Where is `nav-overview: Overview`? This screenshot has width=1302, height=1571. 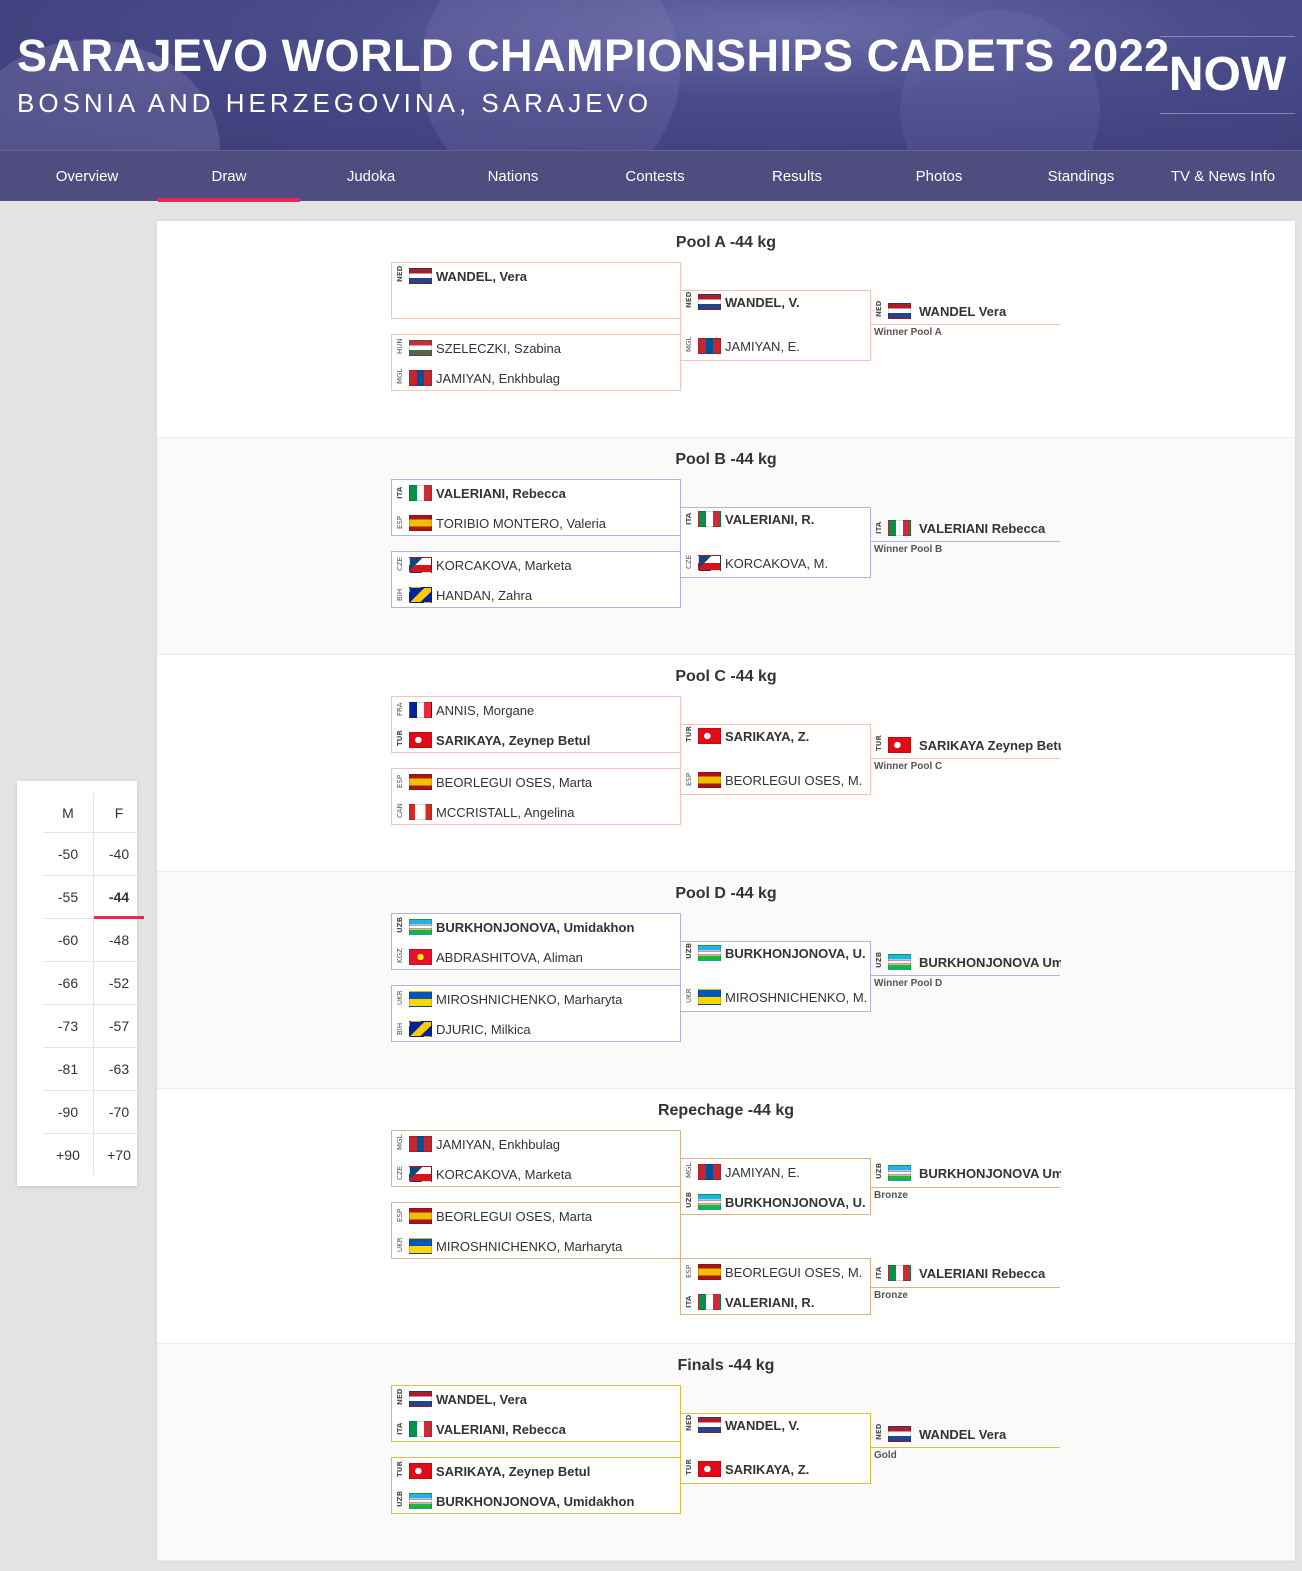
nav-overview: Overview is located at coordinates (87, 176).